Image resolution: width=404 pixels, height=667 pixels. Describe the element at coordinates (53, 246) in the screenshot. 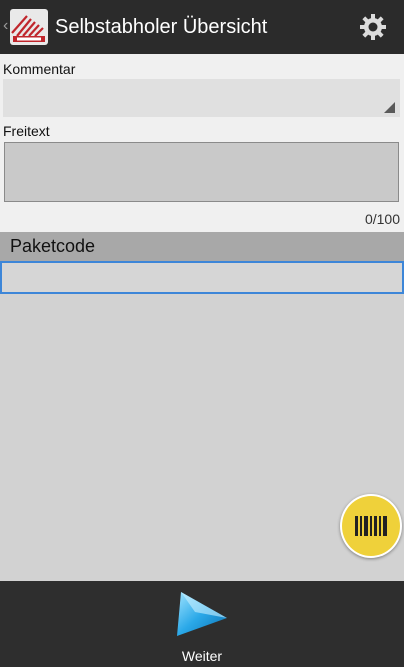

I see `paketcode-title: Paketcode` at that location.